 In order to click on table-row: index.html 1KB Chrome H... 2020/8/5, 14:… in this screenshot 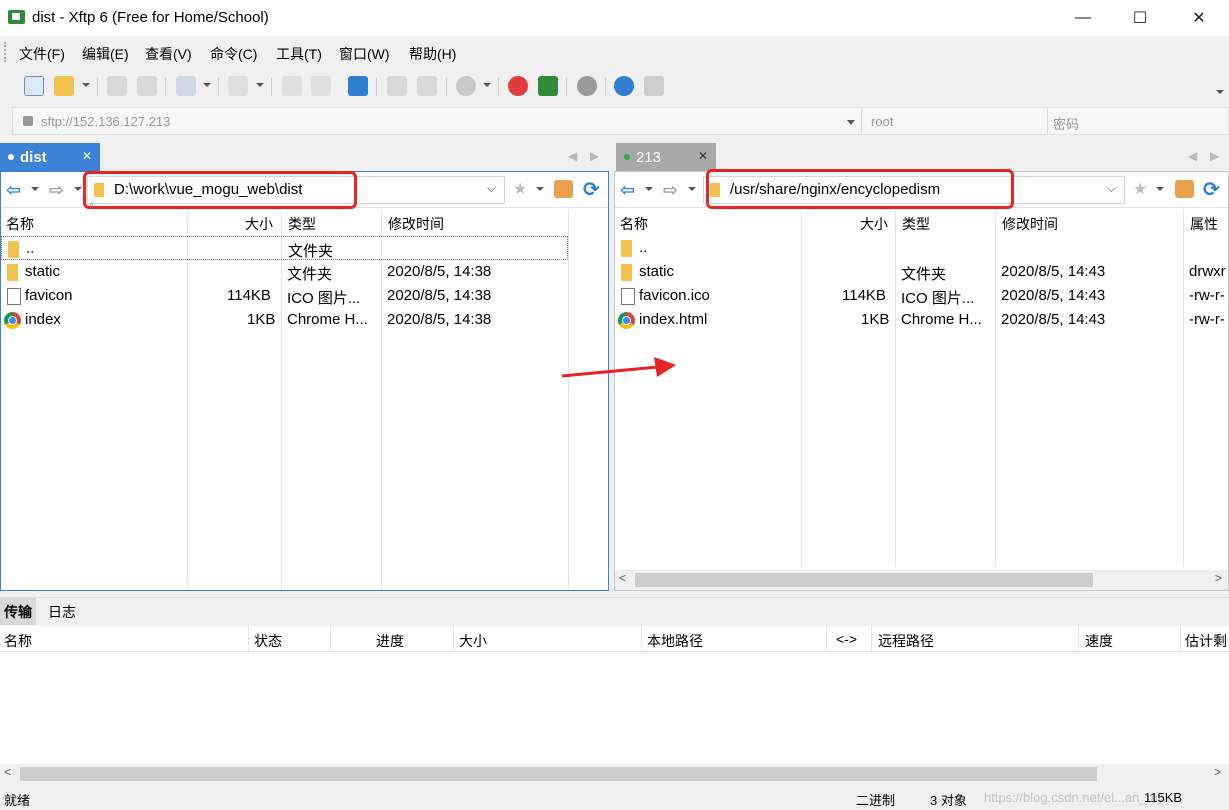, I will do `click(921, 320)`.